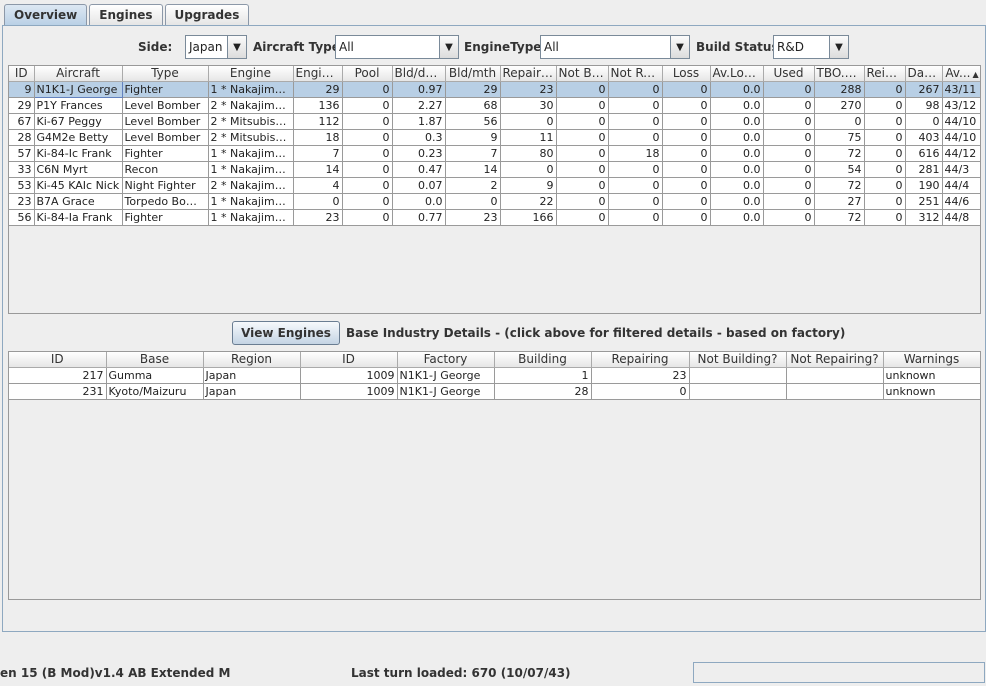 This screenshot has height=686, width=986. Describe the element at coordinates (78, 153) in the screenshot. I see `table-cell: Ki-84-Ic Frank` at that location.